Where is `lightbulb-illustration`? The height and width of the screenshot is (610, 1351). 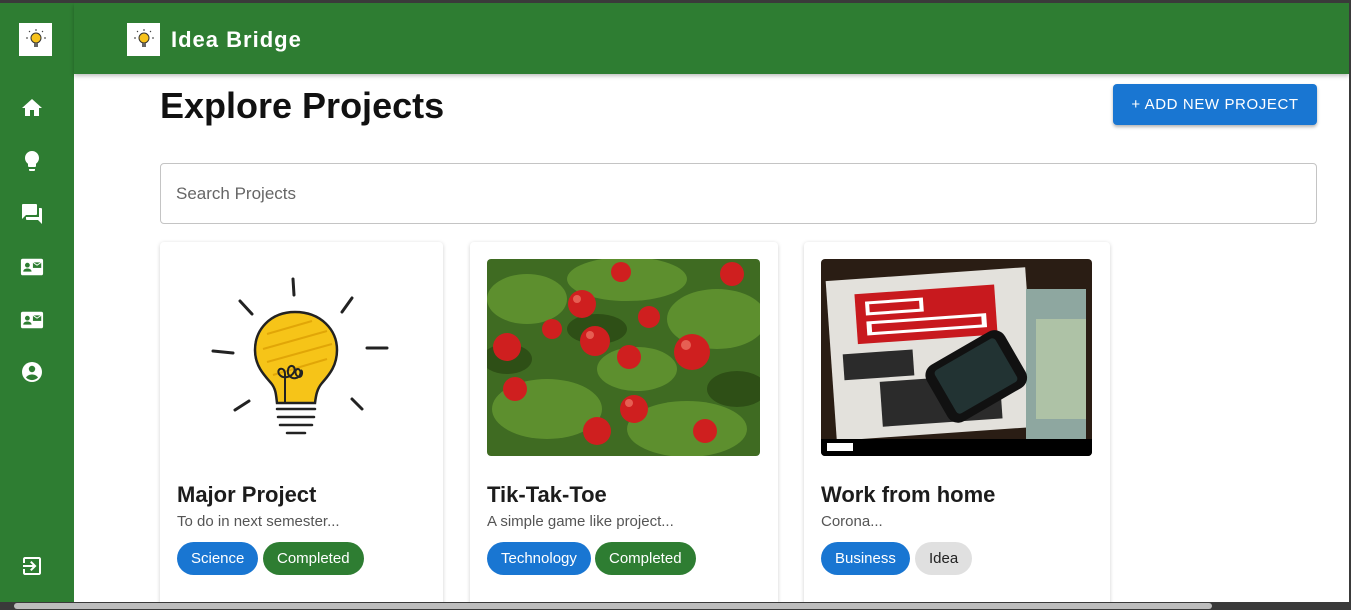 lightbulb-illustration is located at coordinates (301, 357).